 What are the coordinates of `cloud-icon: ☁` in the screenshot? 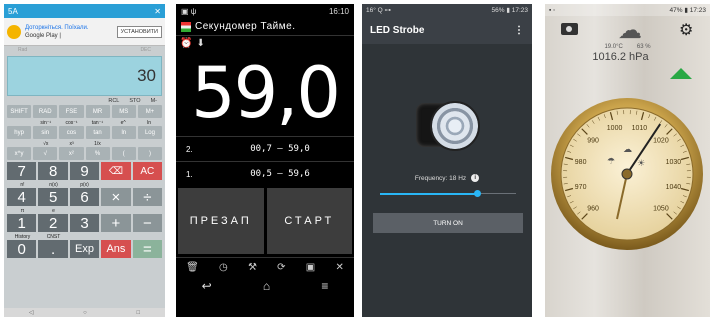 It's located at (630, 31).